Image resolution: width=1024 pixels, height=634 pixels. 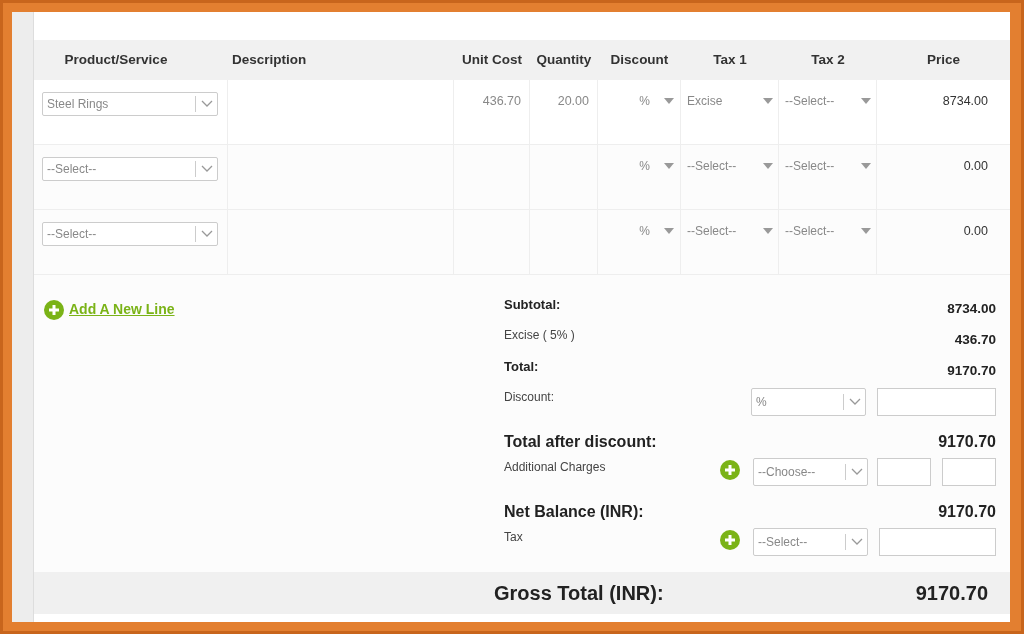 I want to click on column-header: Unit Cost, so click(x=492, y=59).